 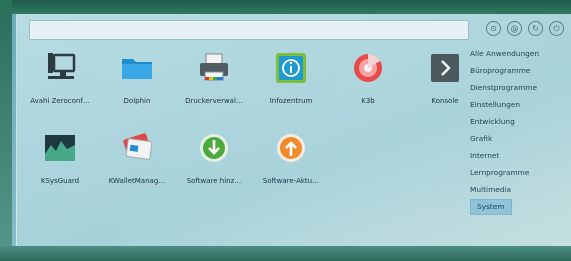 What do you see at coordinates (285, 253) in the screenshot?
I see `screen-bezel-bottom` at bounding box center [285, 253].